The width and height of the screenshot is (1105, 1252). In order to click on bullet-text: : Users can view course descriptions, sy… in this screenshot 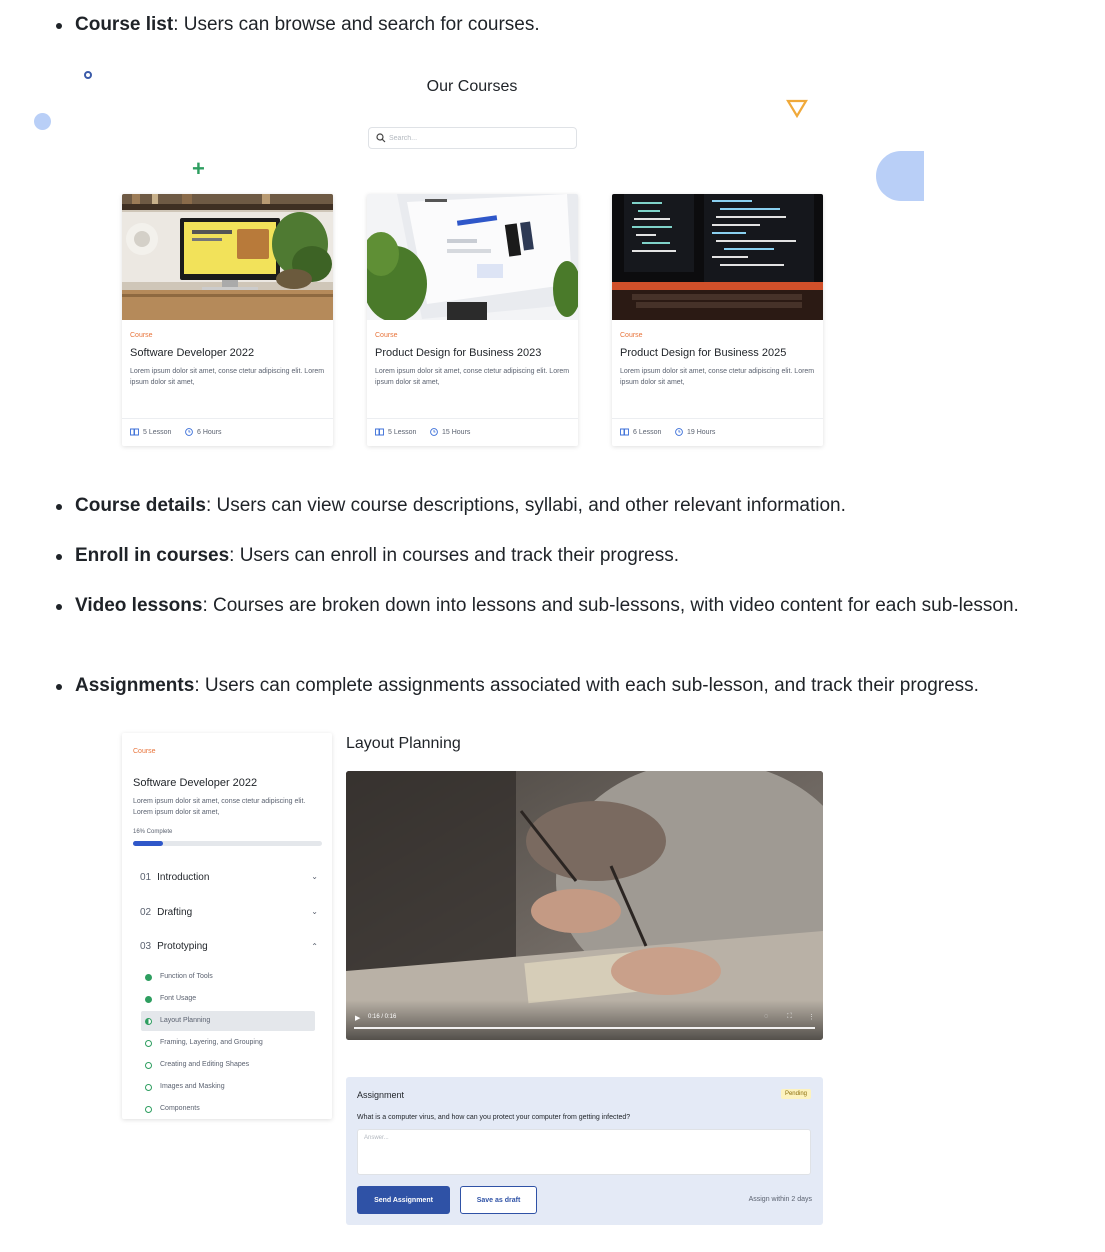, I will do `click(525, 505)`.